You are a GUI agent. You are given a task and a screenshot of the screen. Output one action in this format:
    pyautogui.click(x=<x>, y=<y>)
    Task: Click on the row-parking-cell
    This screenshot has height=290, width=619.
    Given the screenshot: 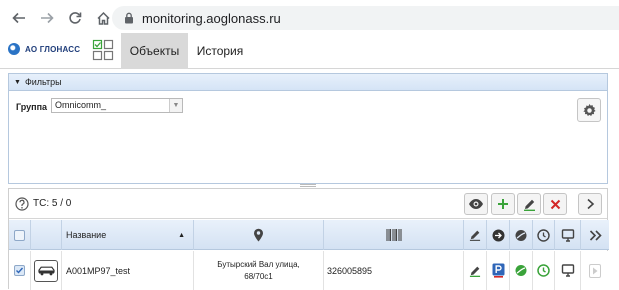 What is the action you would take?
    pyautogui.click(x=498, y=270)
    